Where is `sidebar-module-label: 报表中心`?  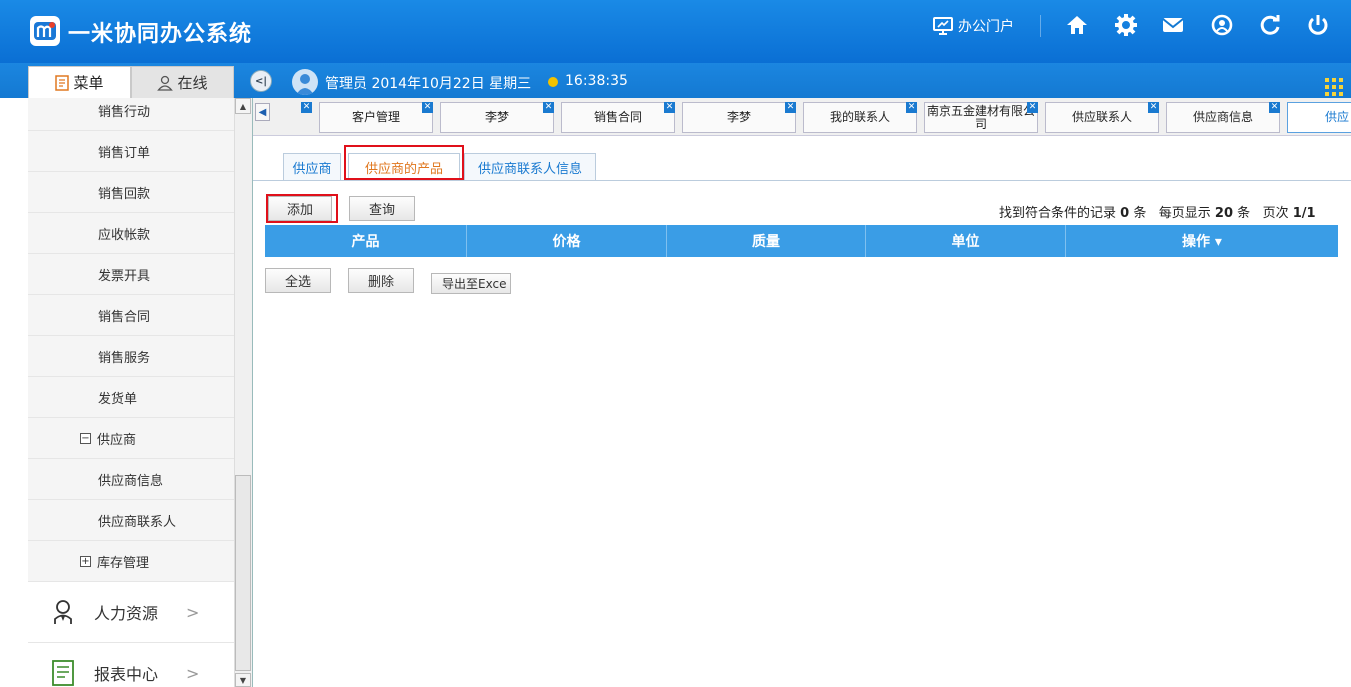 sidebar-module-label: 报表中心 is located at coordinates (126, 674).